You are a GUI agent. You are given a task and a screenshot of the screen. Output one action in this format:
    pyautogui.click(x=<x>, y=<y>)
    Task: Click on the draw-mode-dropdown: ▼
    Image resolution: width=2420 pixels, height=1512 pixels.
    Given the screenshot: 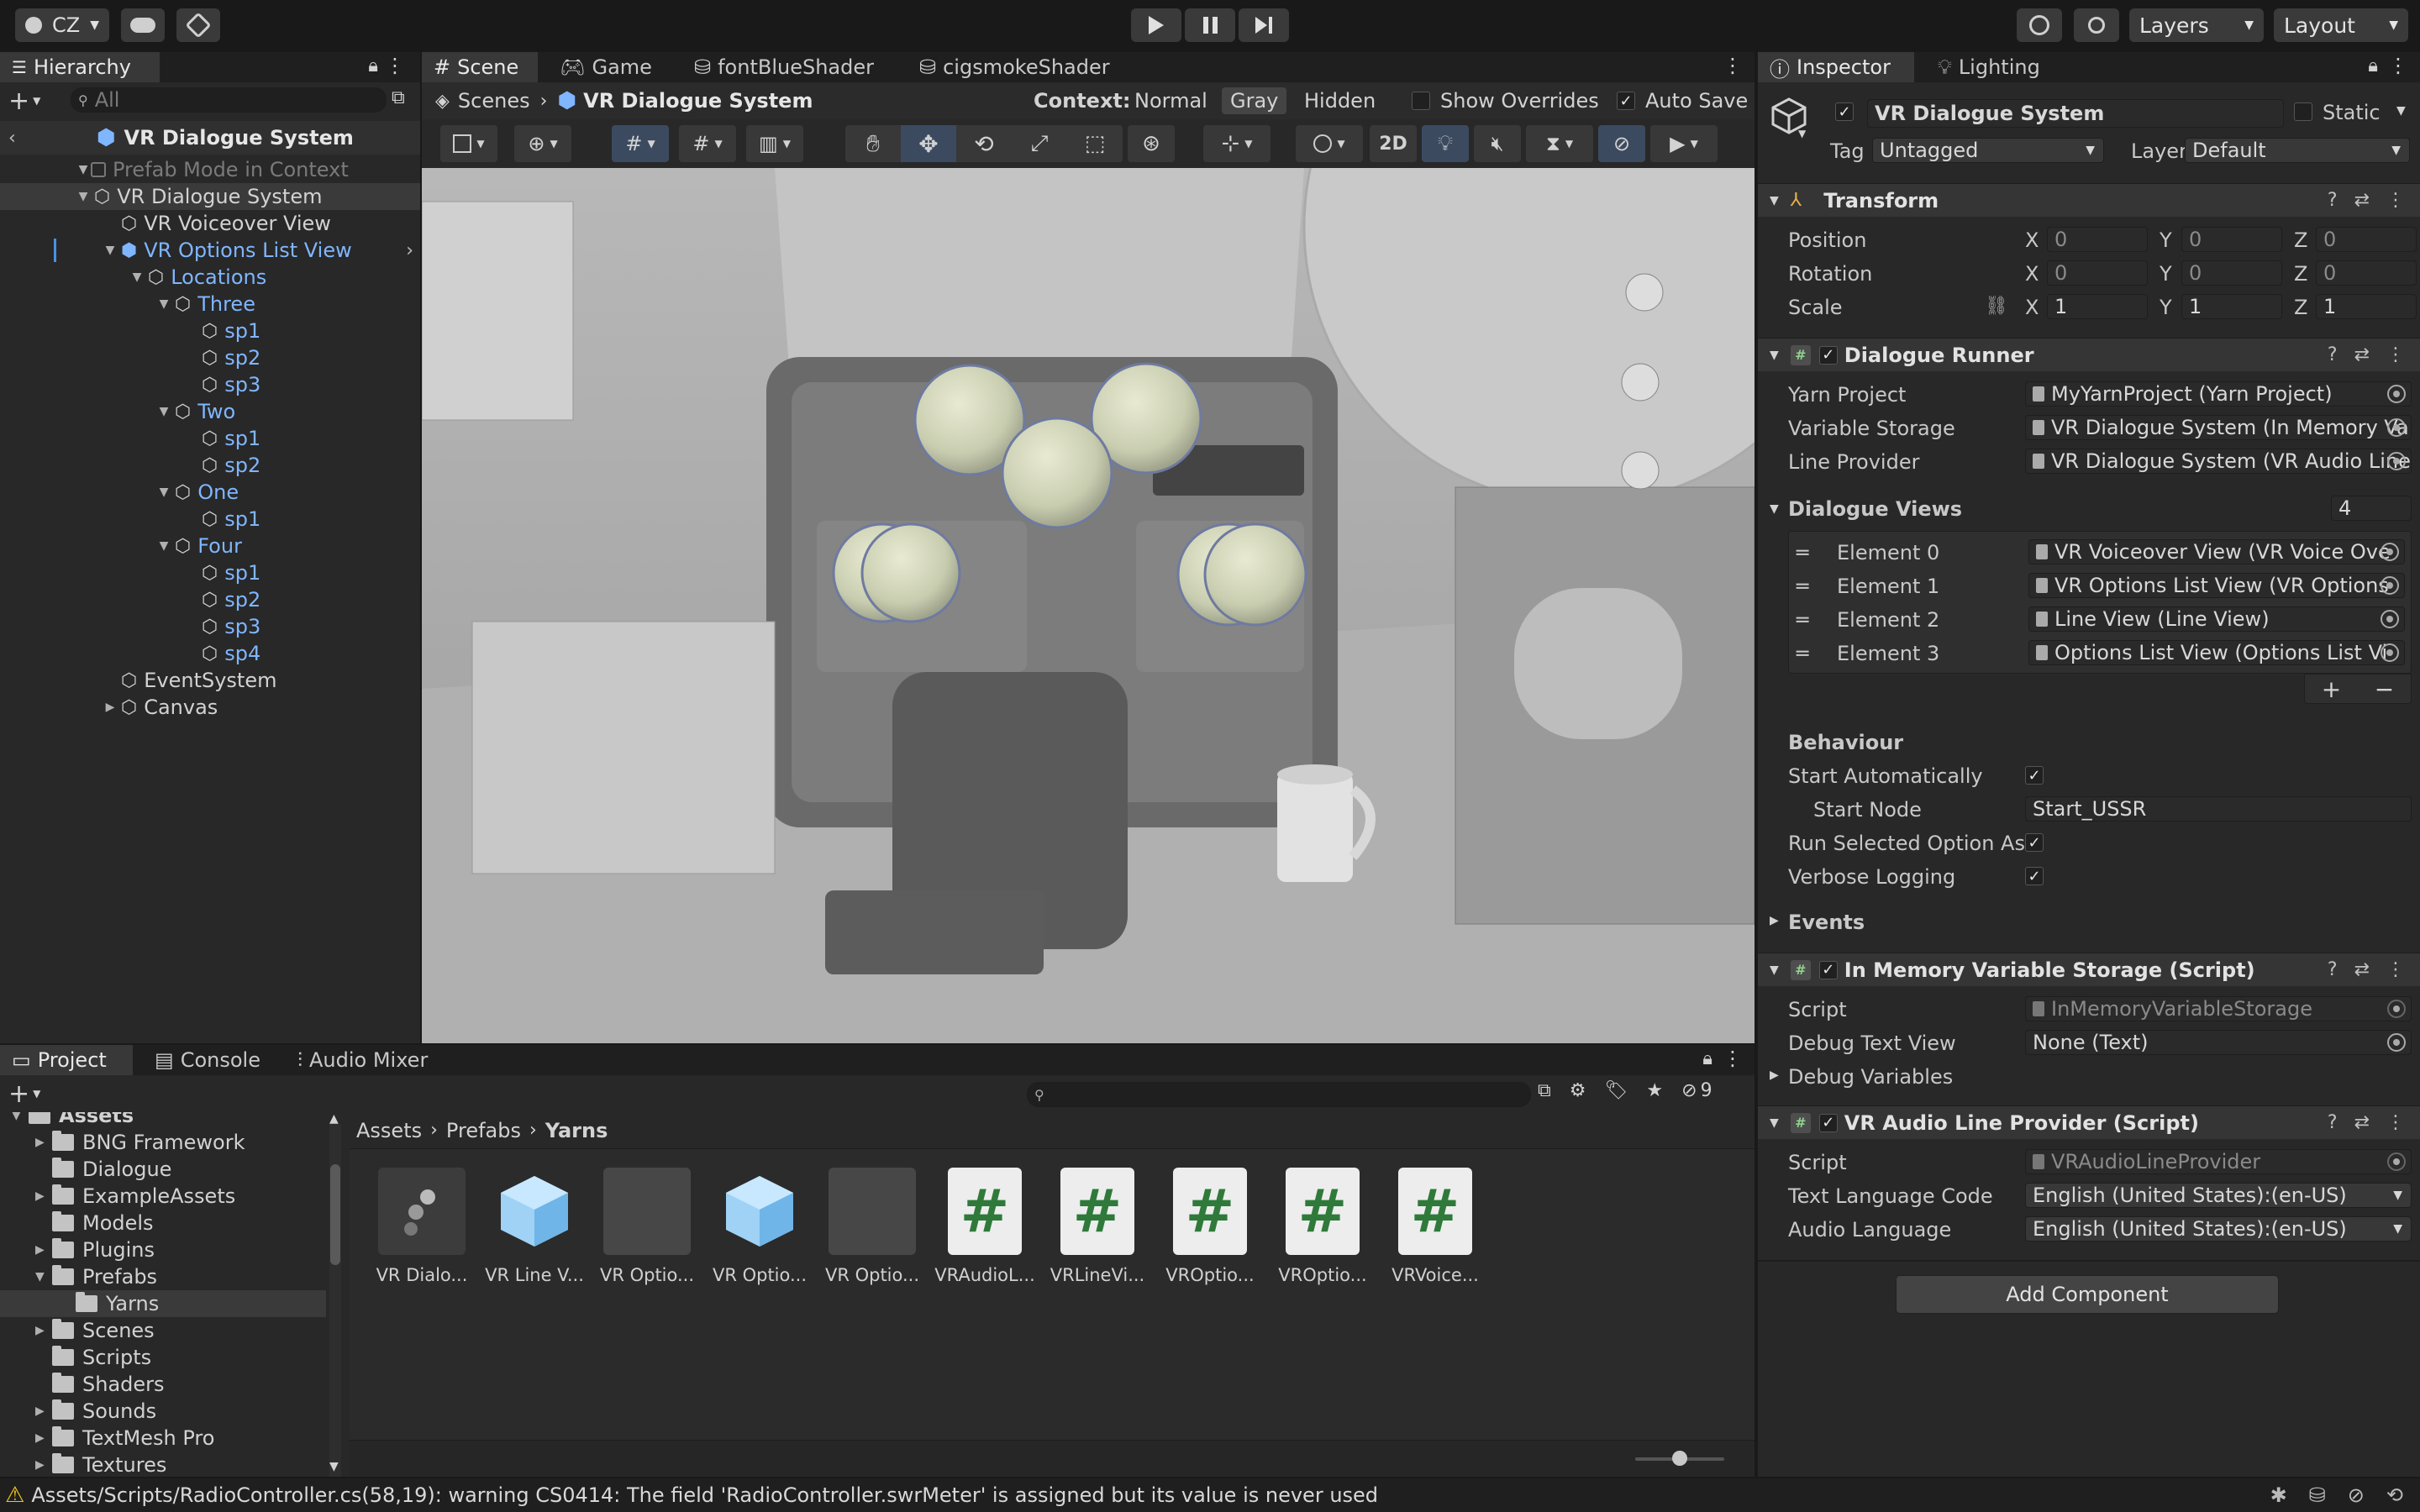 What is the action you would take?
    pyautogui.click(x=468, y=143)
    